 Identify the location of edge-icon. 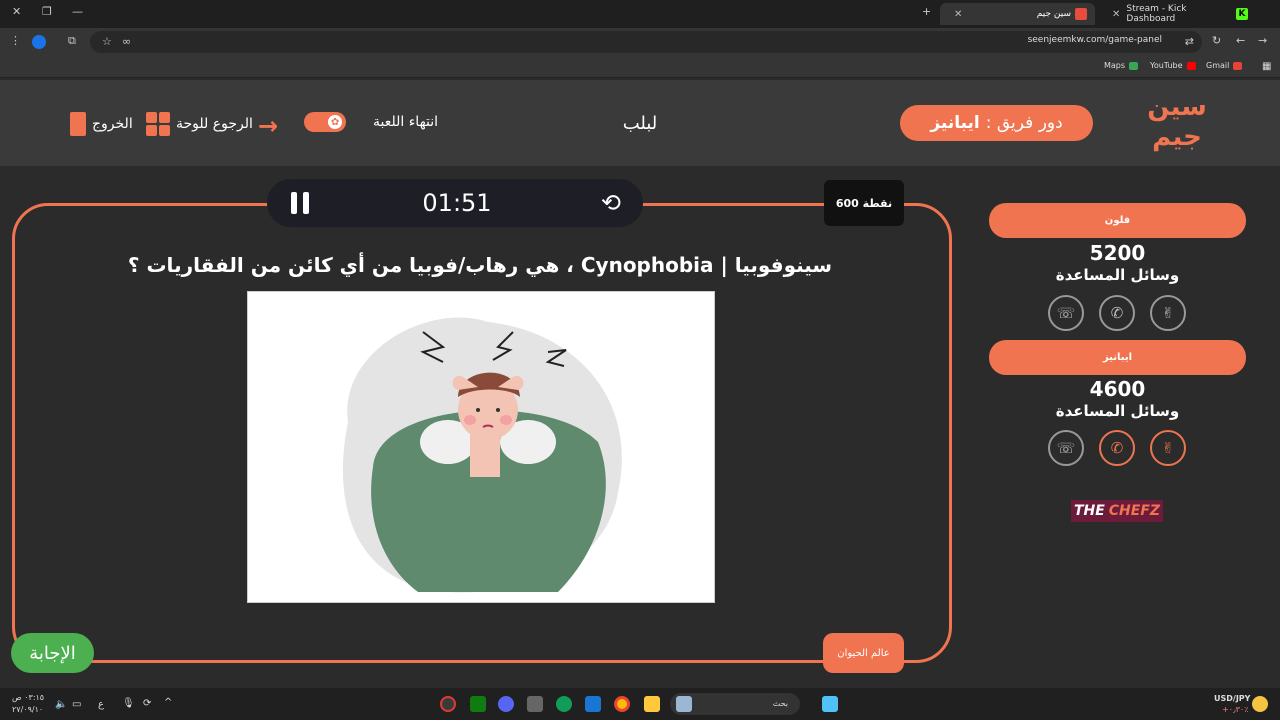
(564, 704).